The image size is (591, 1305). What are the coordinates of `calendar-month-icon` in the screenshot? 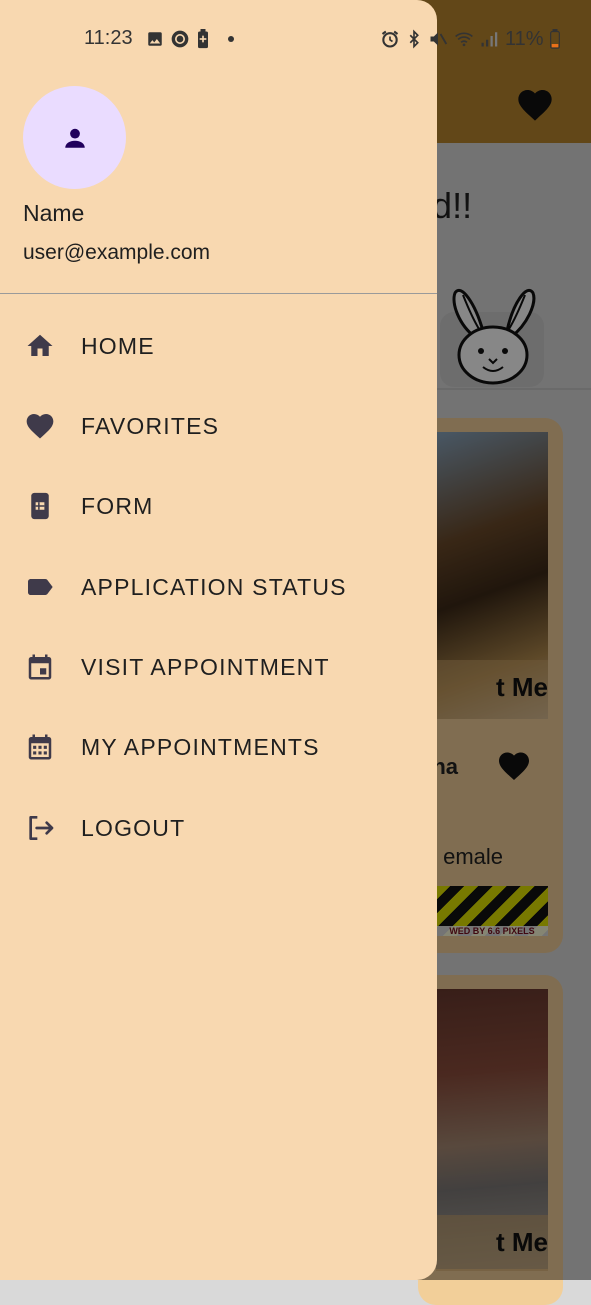 It's located at (40, 747).